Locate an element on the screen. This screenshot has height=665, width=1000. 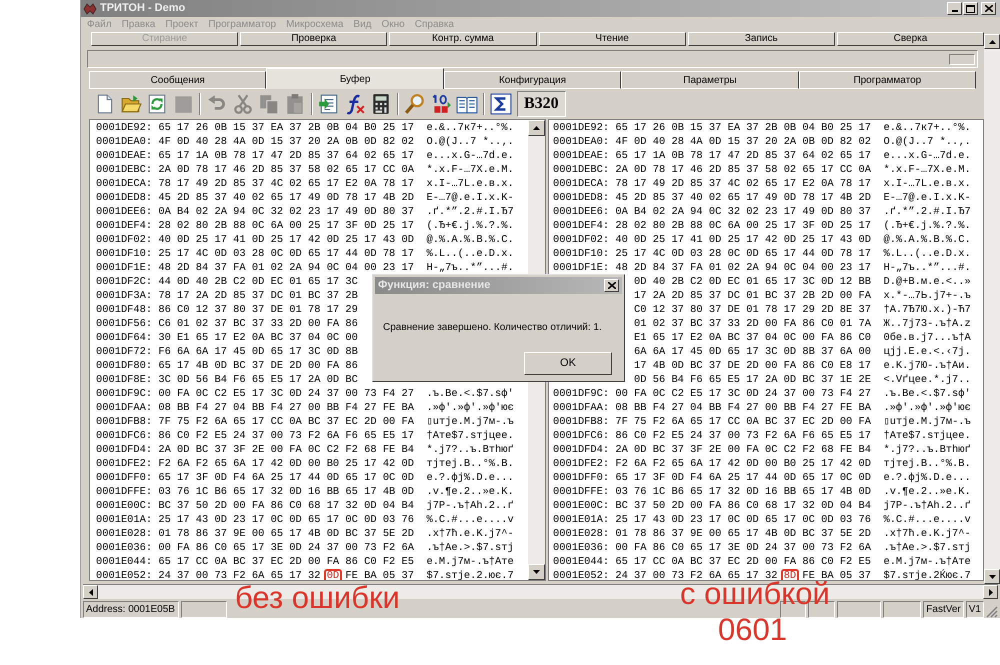
address-label: 0001DF72: is located at coordinates (124, 352).